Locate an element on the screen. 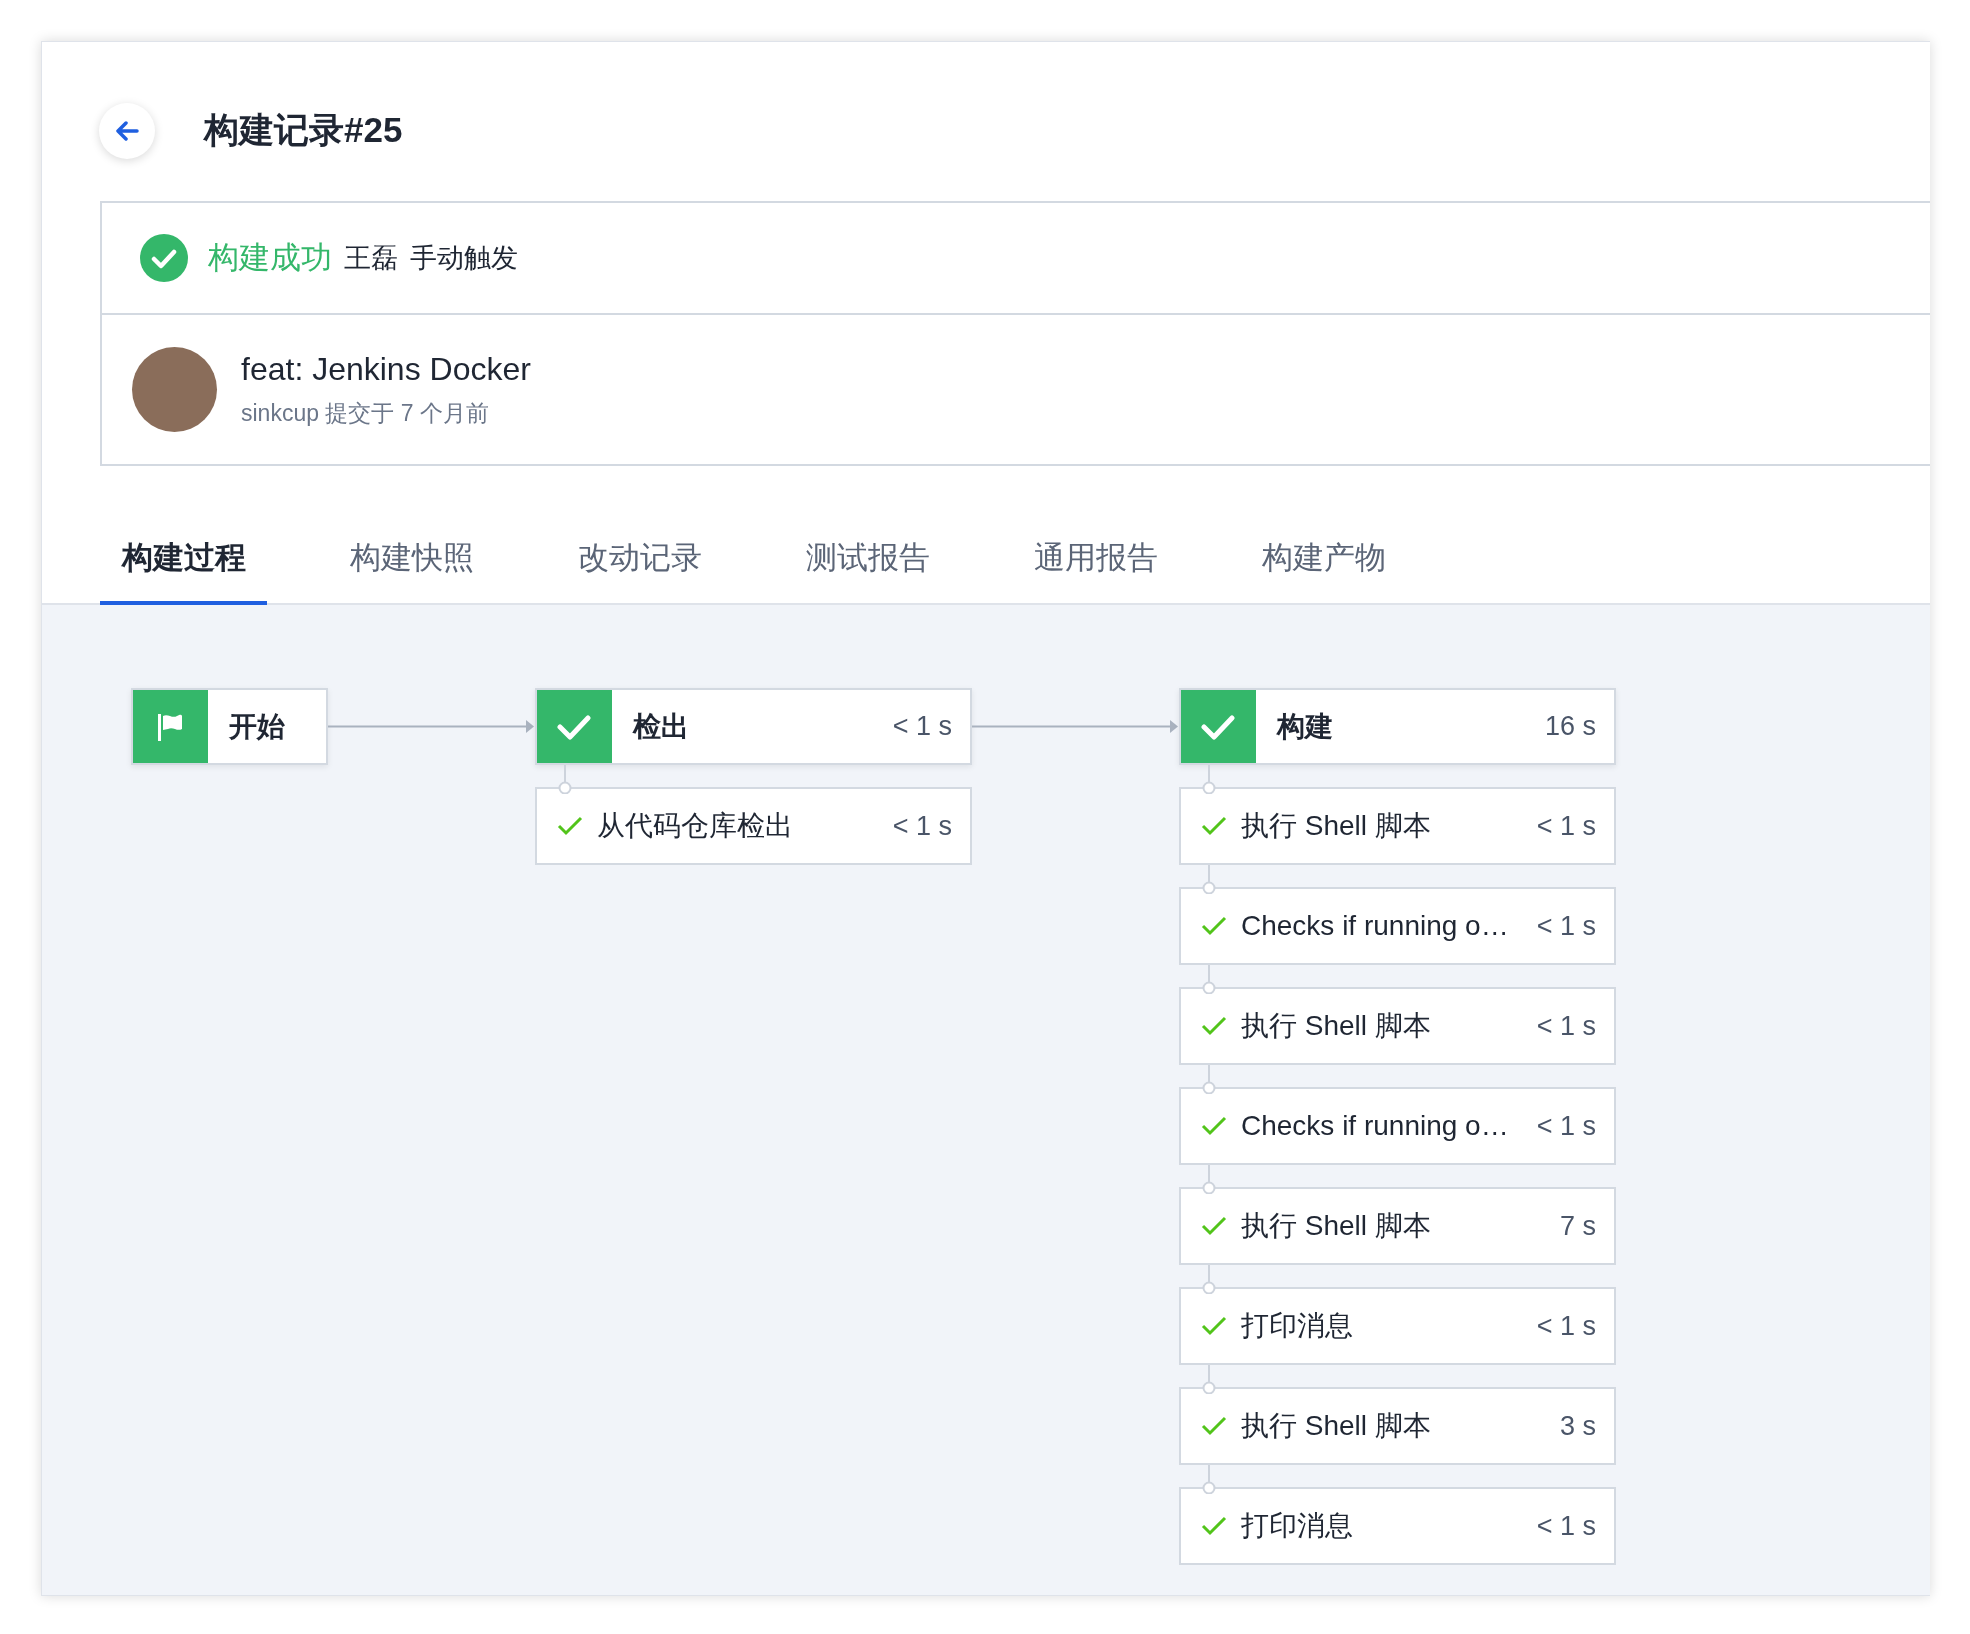  step-card: 执行 Shell 脚本 7 s is located at coordinates (1397, 1226).